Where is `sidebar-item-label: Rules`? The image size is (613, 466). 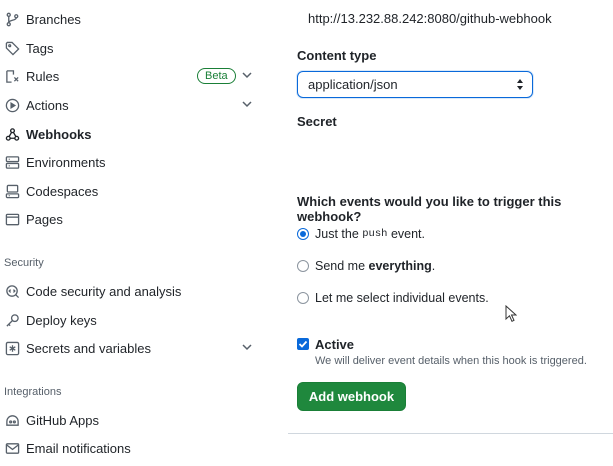
sidebar-item-label: Rules is located at coordinates (43, 76).